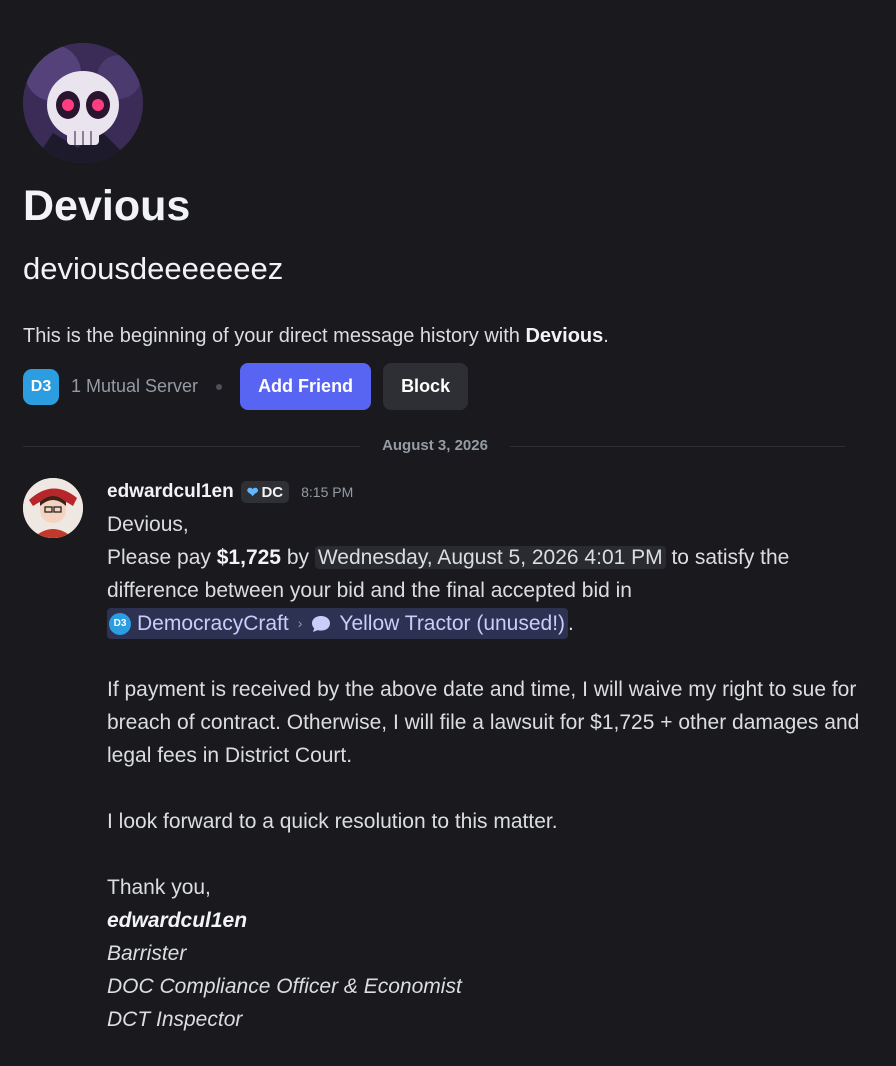  I want to click on server-tag-label: DC, so click(272, 492).